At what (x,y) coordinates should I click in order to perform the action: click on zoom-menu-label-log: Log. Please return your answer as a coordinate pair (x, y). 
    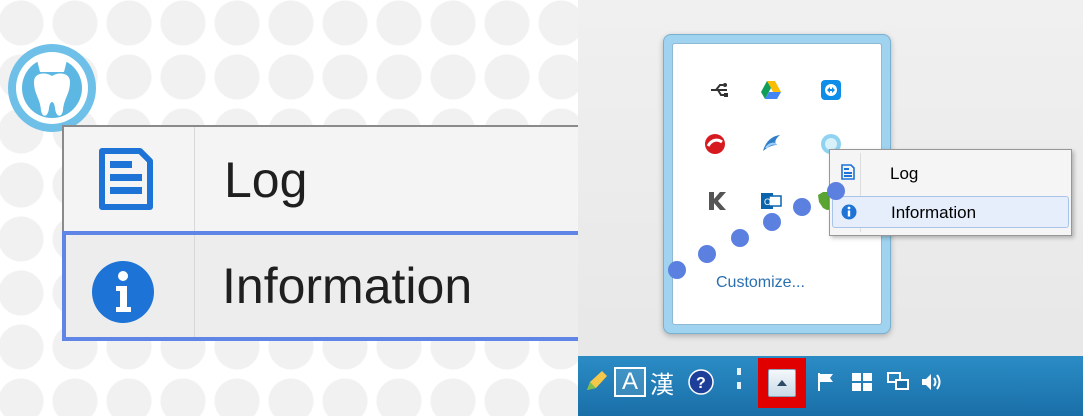
    Looking at the image, I should click on (266, 180).